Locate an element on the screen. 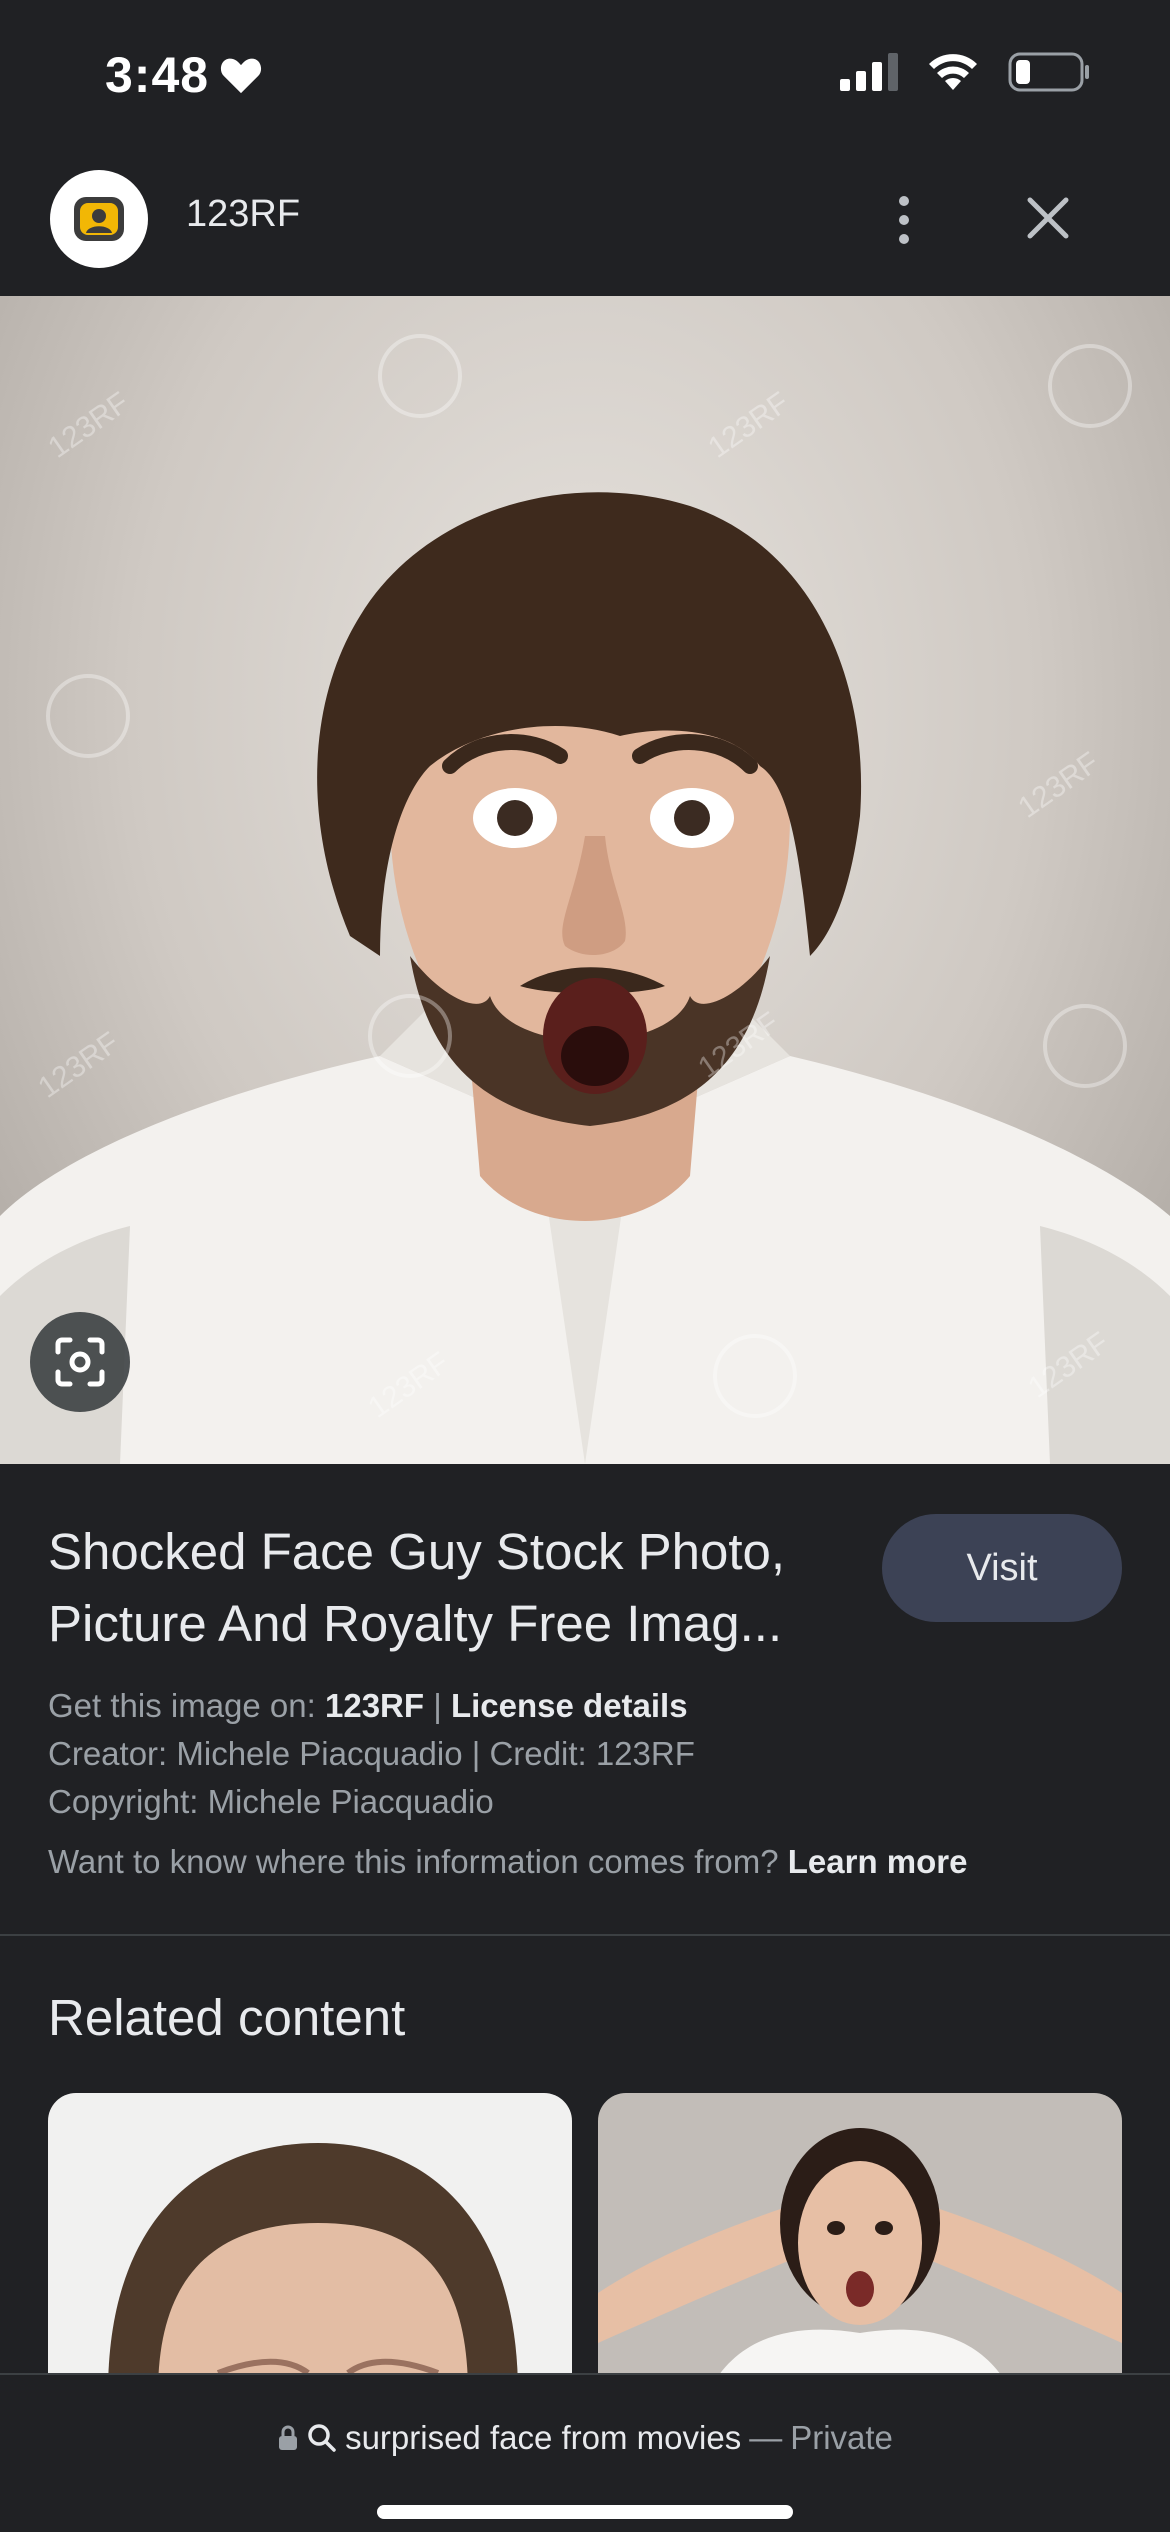  divider is located at coordinates (585, 1935).